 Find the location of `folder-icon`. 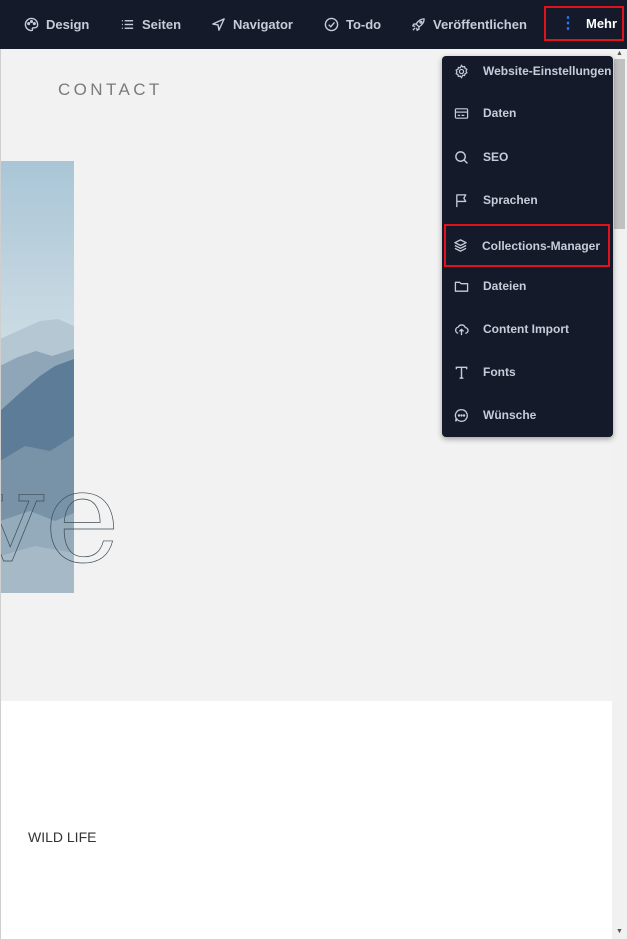

folder-icon is located at coordinates (461, 286).